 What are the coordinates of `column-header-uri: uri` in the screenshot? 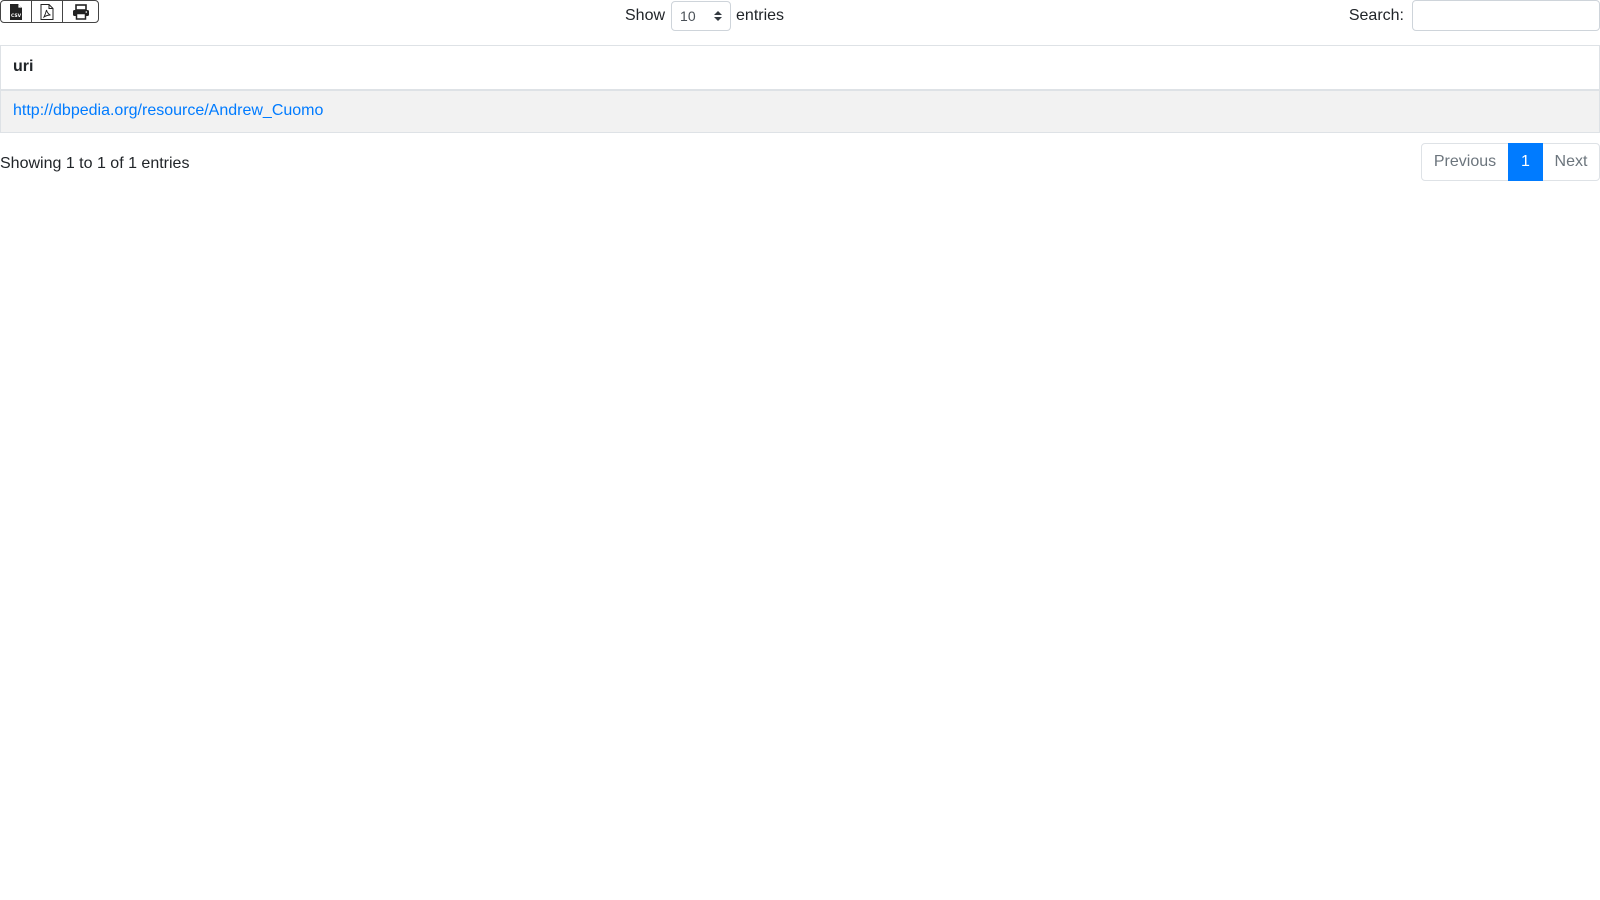 It's located at (800, 68).